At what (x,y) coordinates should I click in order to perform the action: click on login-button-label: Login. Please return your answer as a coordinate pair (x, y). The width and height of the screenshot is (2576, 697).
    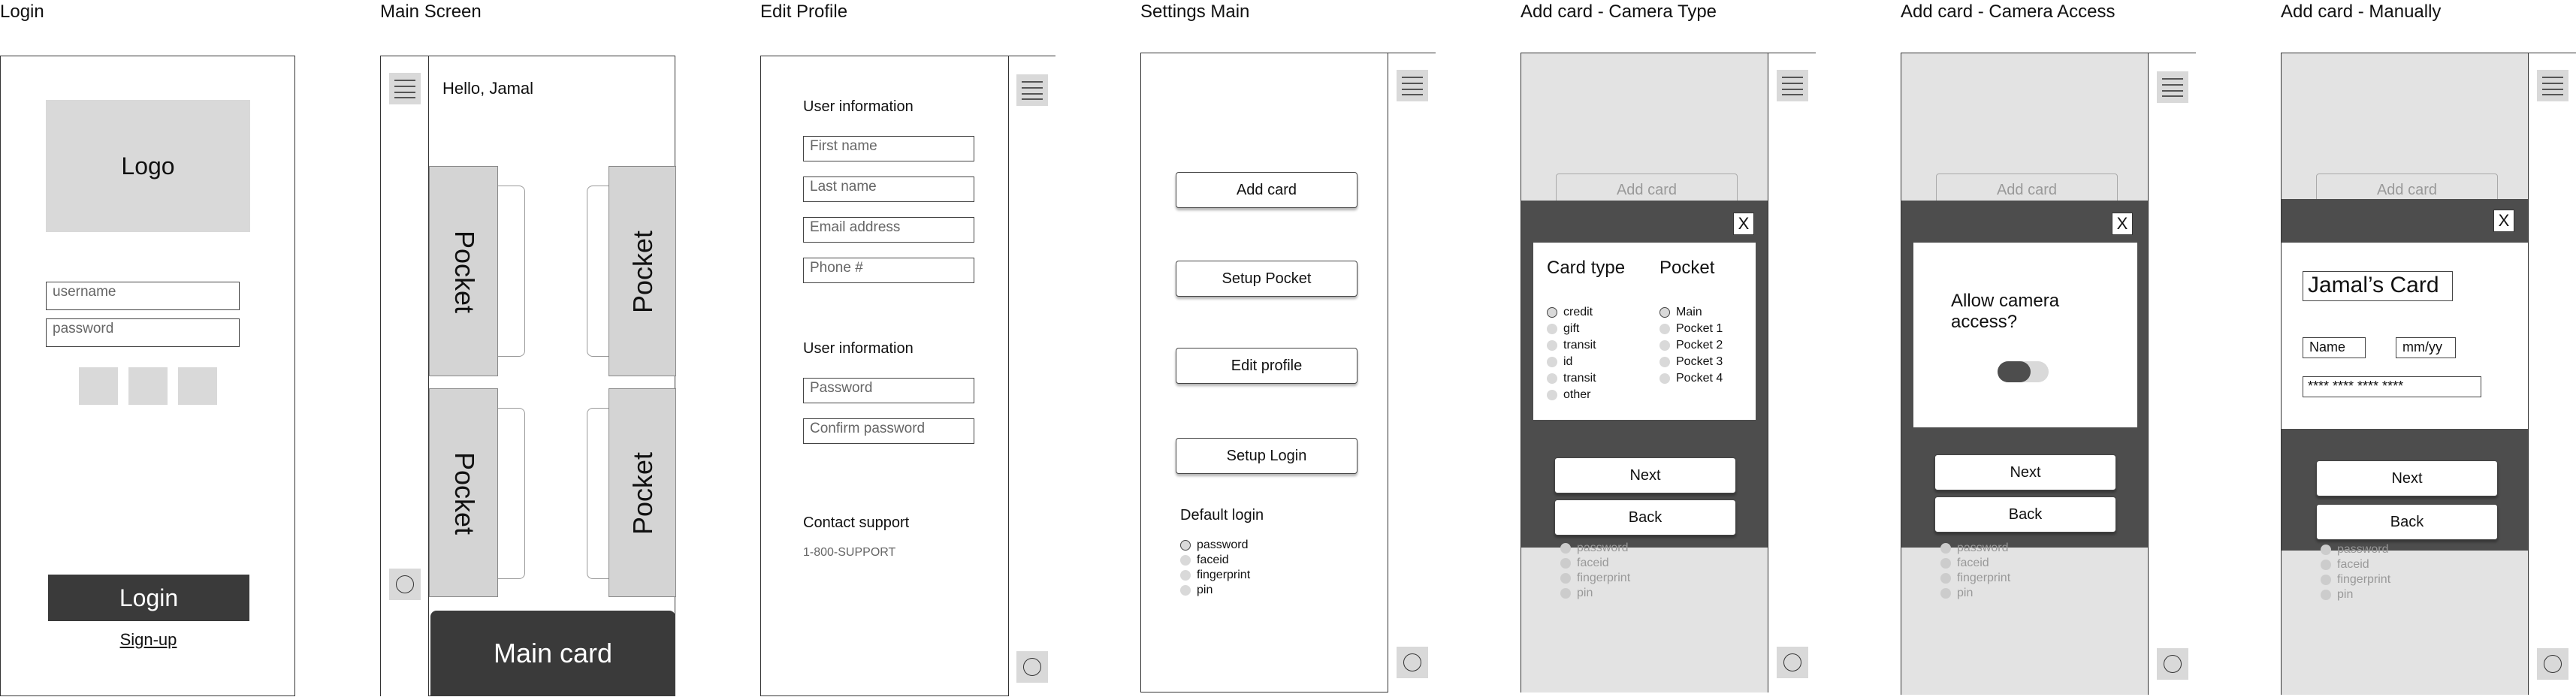
    Looking at the image, I should click on (149, 597).